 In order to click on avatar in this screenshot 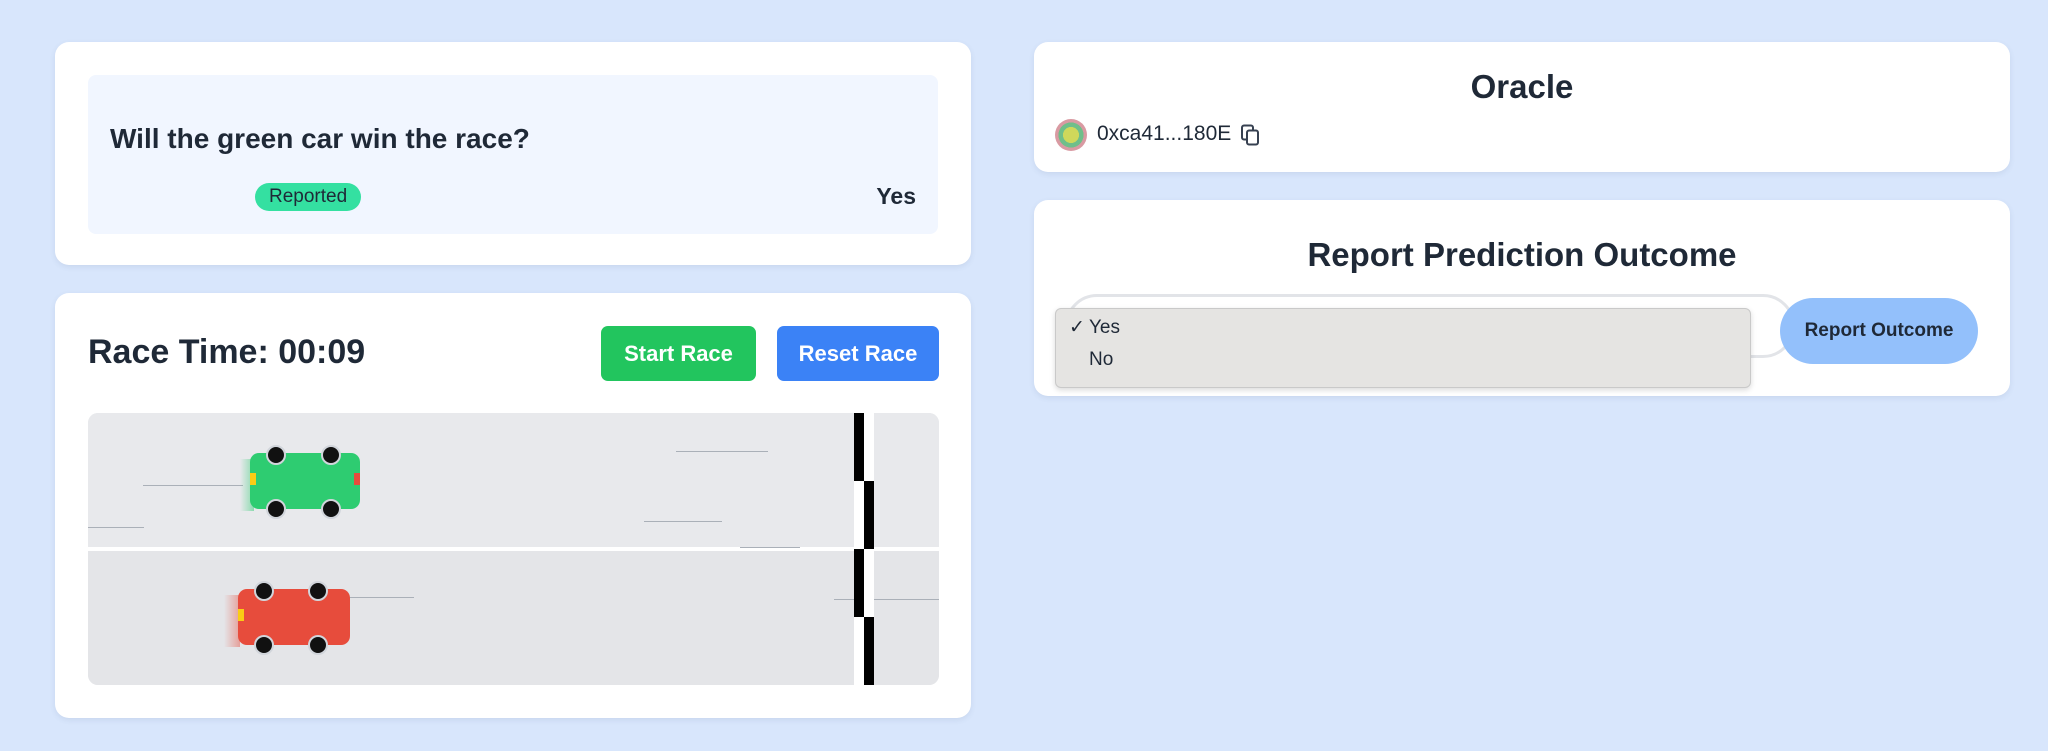, I will do `click(1071, 135)`.